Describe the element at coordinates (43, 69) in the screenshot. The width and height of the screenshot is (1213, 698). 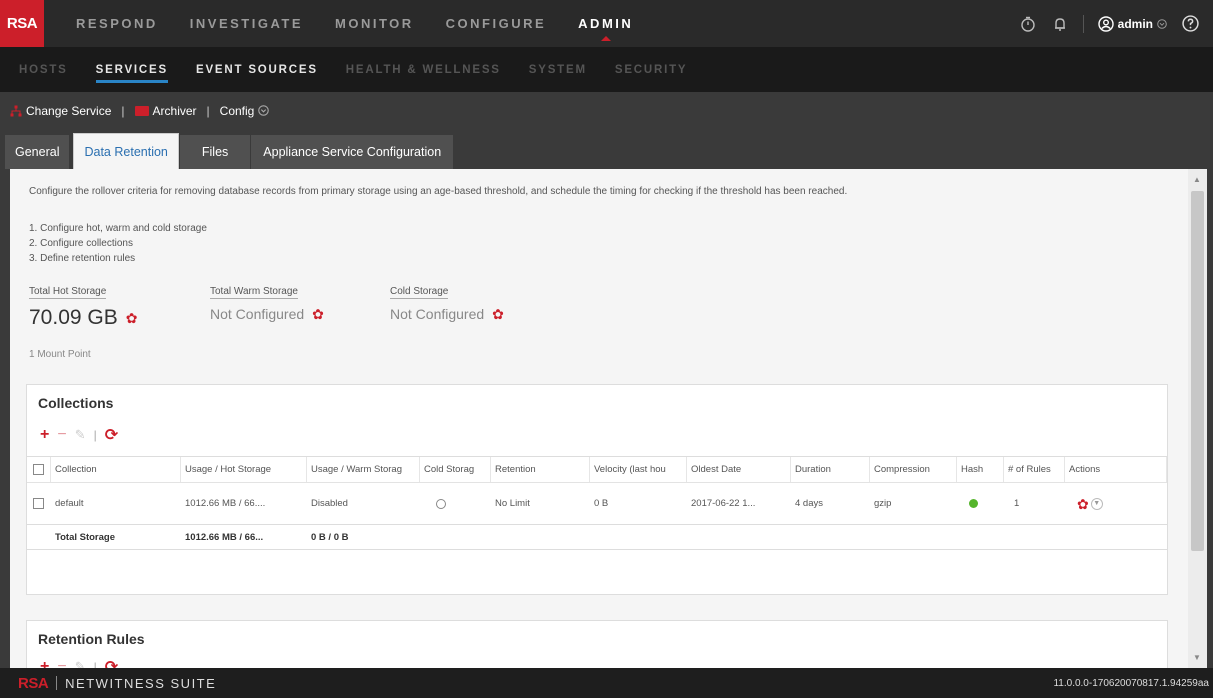
I see `subnav-hosts: HOSTS` at that location.